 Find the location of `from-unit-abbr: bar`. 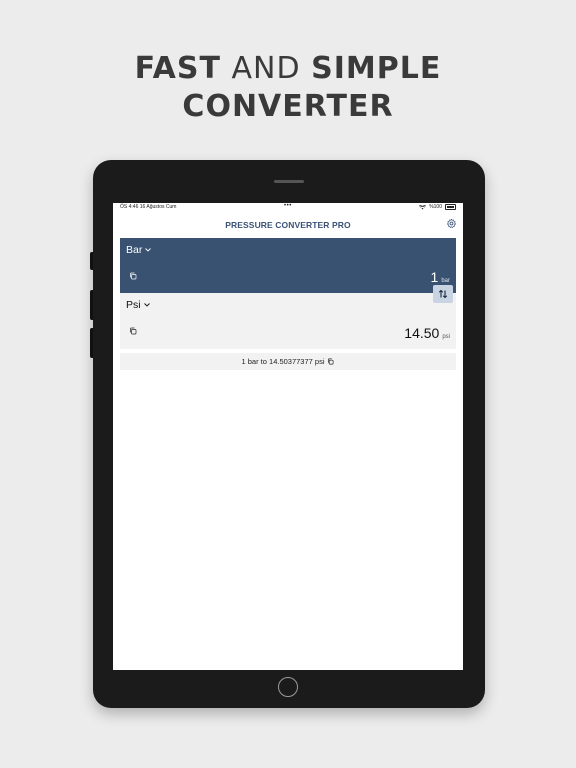

from-unit-abbr: bar is located at coordinates (445, 281).